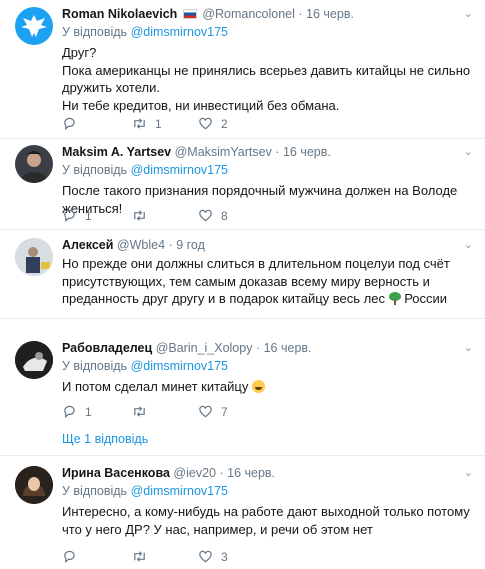  What do you see at coordinates (190, 245) in the screenshot?
I see `timestamp: 9 год` at bounding box center [190, 245].